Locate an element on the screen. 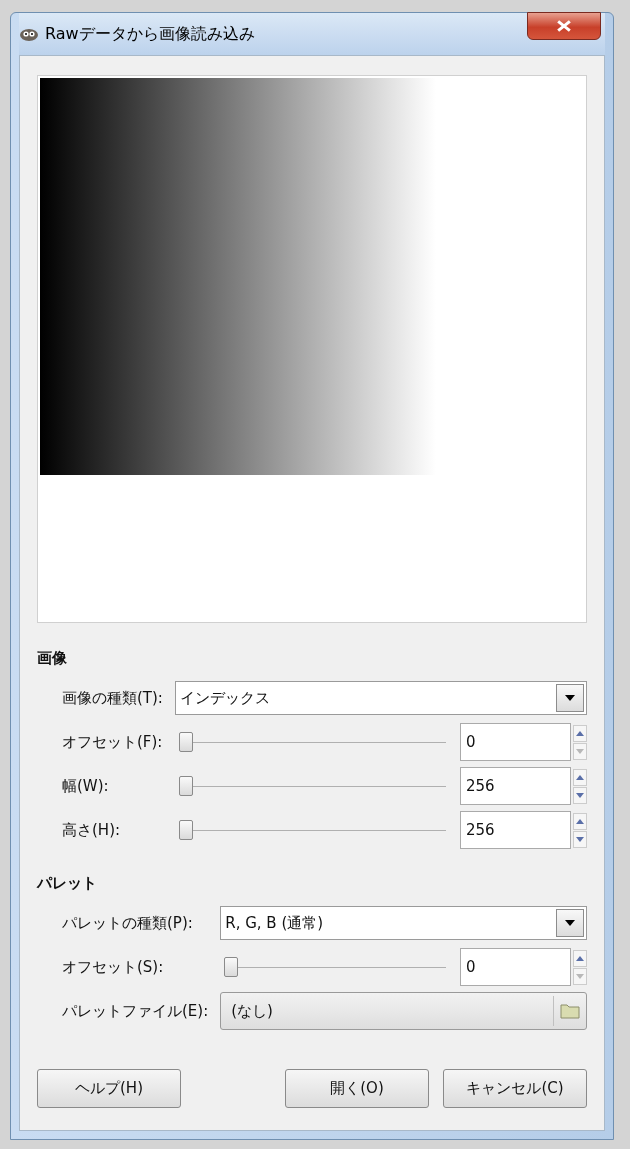  dialog-button: 開く(O) is located at coordinates (357, 1088).